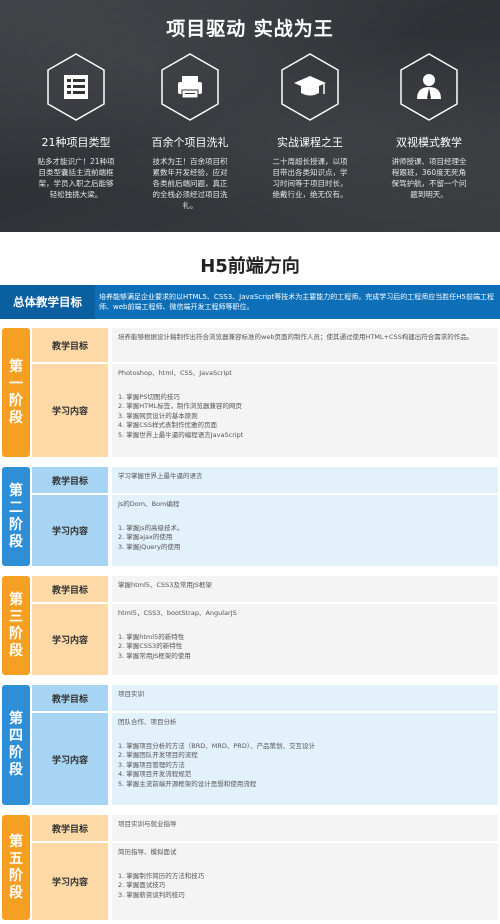  Describe the element at coordinates (158, 415) in the screenshot. I see `list-item: 3. 掌握网页设计的基本原则` at that location.